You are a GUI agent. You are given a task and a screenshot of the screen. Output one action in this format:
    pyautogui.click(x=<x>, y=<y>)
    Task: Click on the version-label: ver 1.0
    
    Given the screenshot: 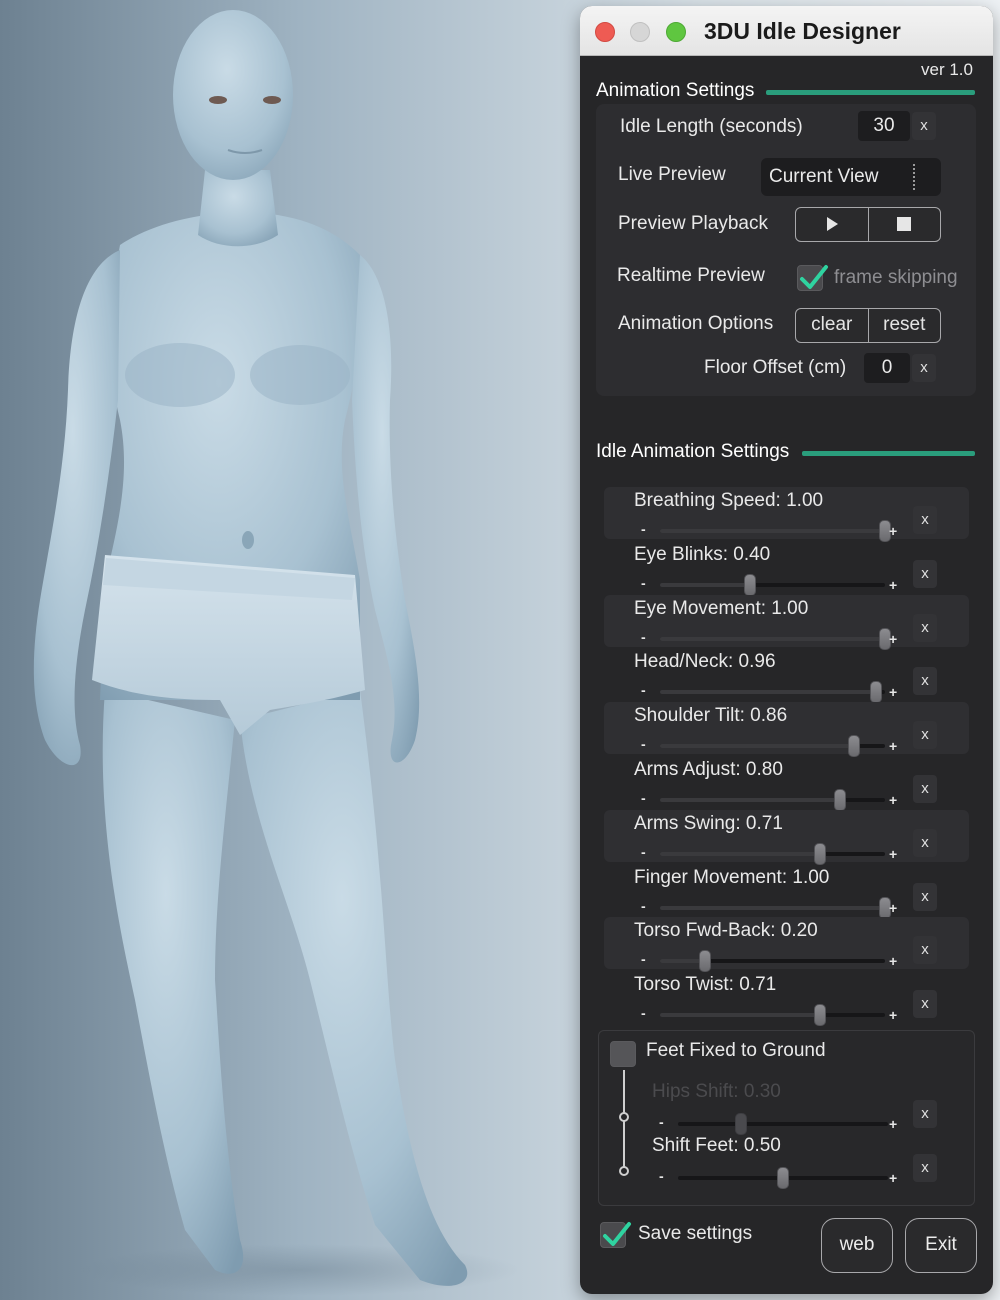 What is the action you would take?
    pyautogui.click(x=947, y=69)
    